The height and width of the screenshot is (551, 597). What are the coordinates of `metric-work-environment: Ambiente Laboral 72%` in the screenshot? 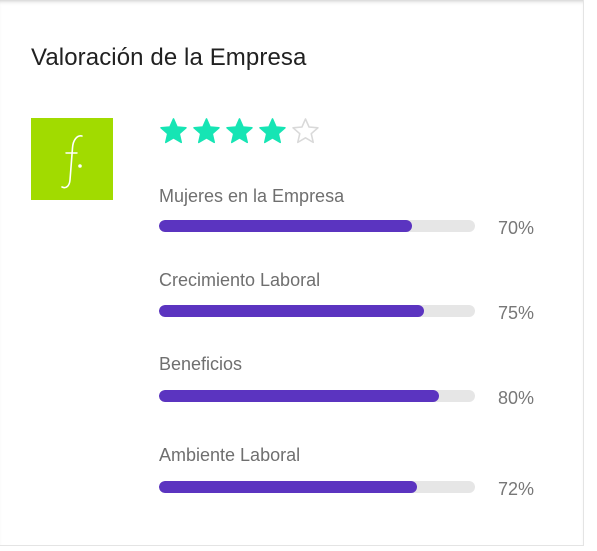 It's located at (349, 475).